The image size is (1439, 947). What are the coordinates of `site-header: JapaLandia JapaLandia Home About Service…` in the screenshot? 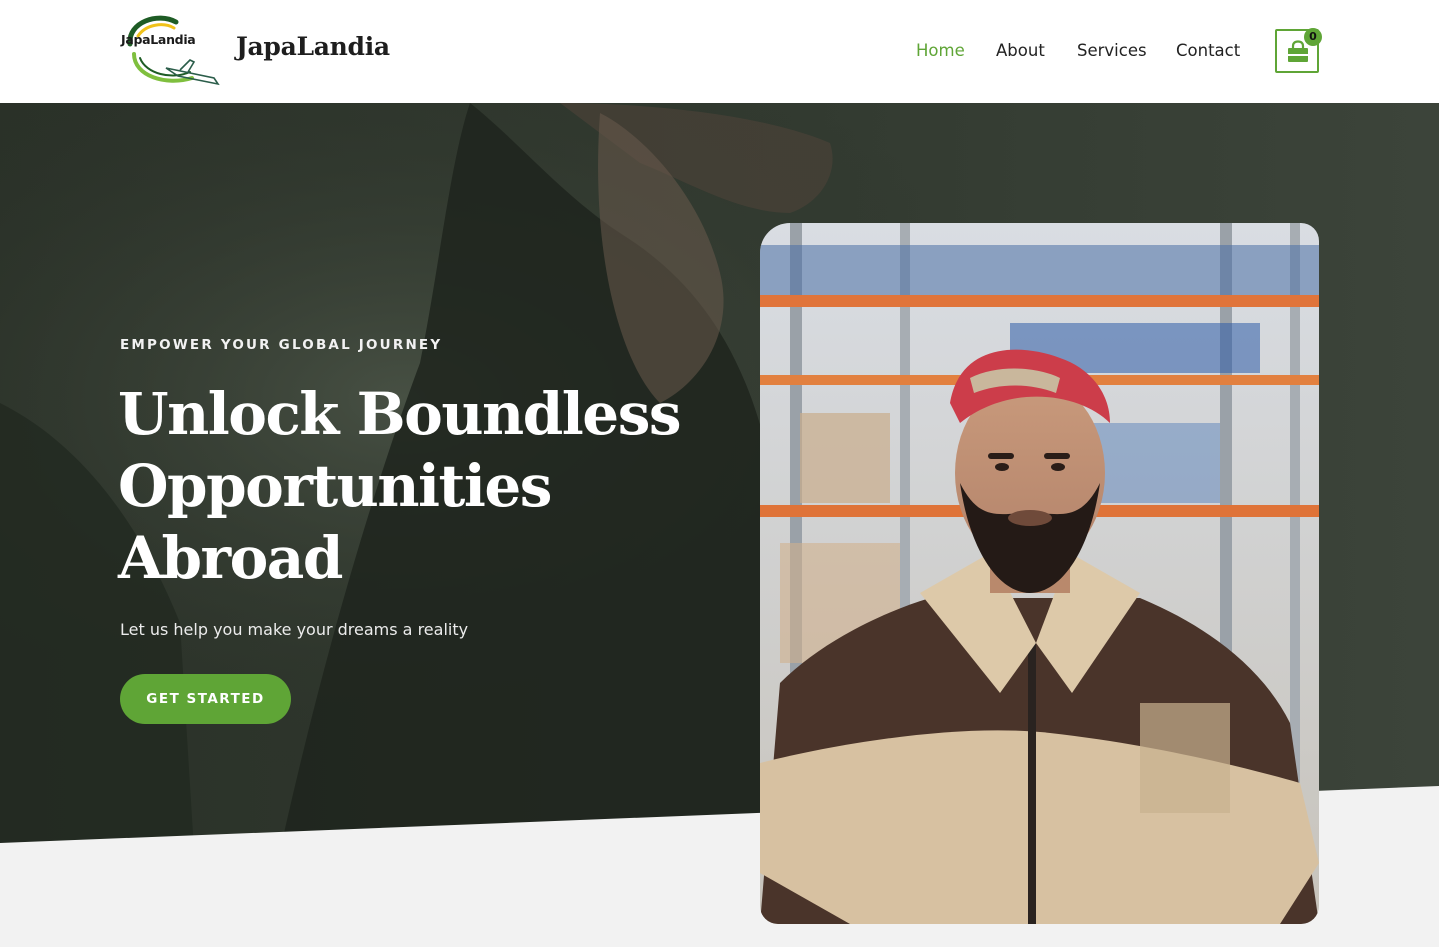 It's located at (719, 51).